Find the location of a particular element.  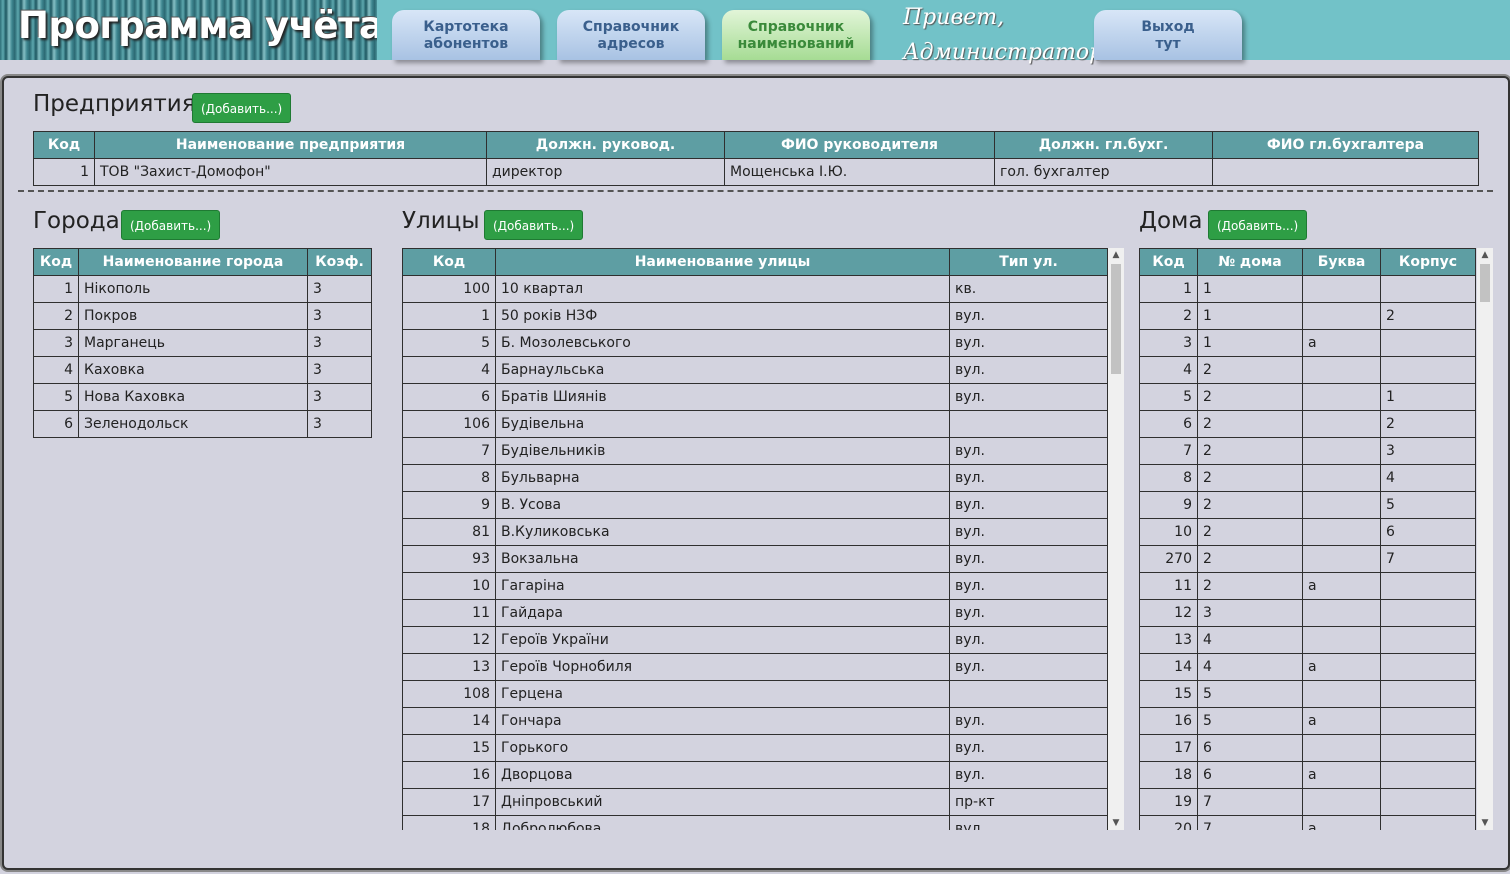

add-enterprise-button: (Добавить...) is located at coordinates (242, 108).